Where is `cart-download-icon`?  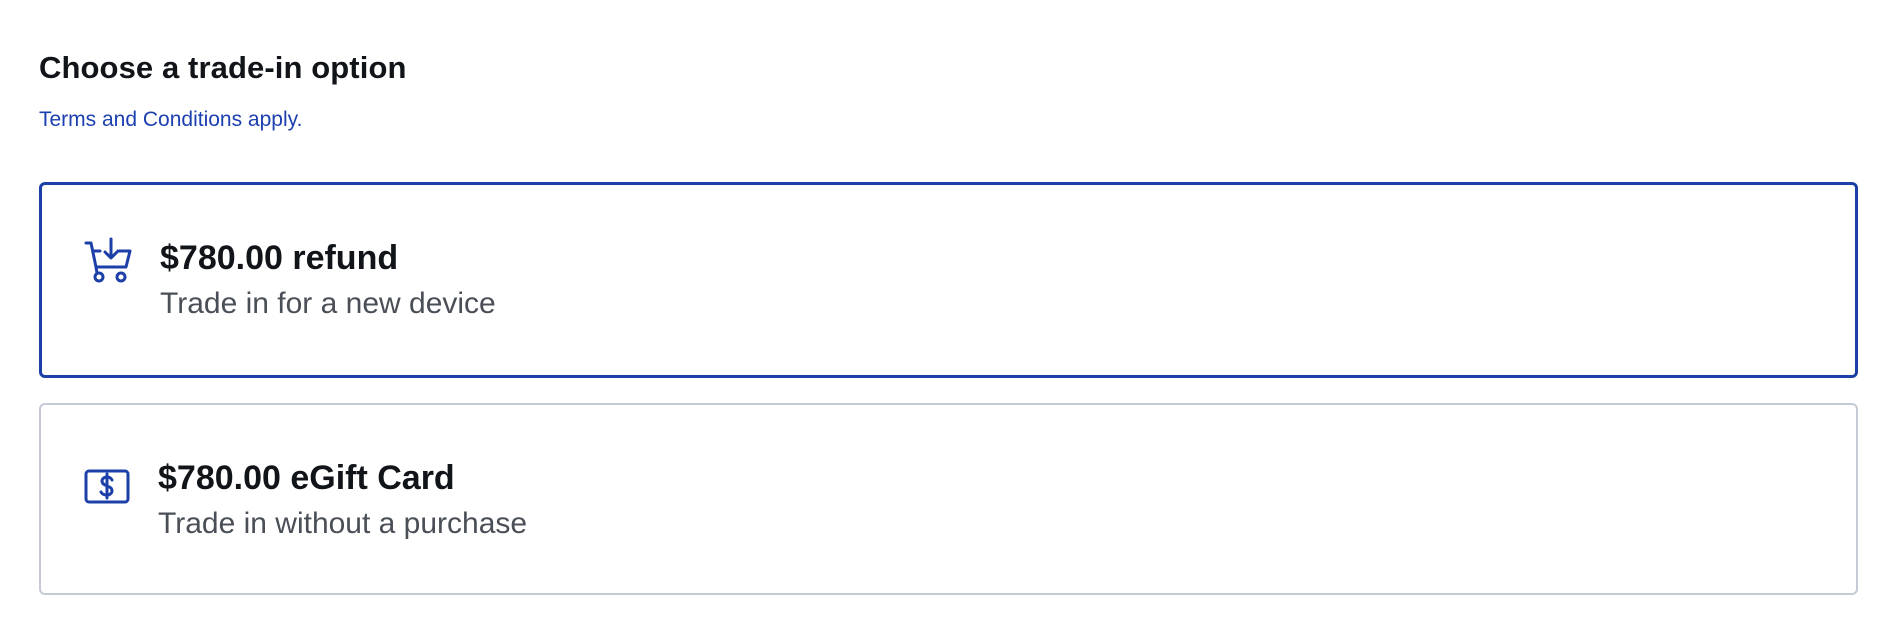
cart-download-icon is located at coordinates (109, 262).